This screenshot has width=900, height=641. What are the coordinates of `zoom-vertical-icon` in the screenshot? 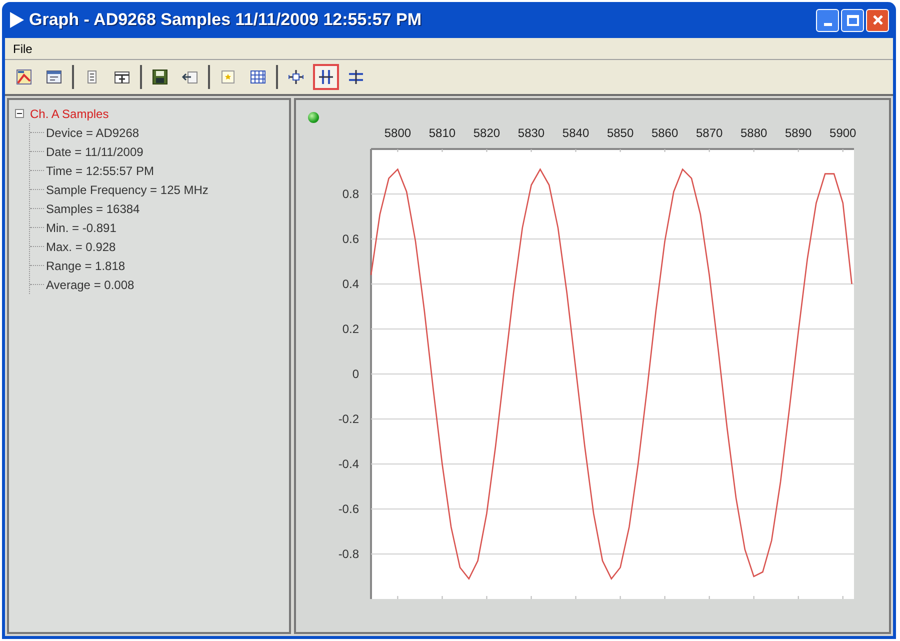 It's located at (356, 77).